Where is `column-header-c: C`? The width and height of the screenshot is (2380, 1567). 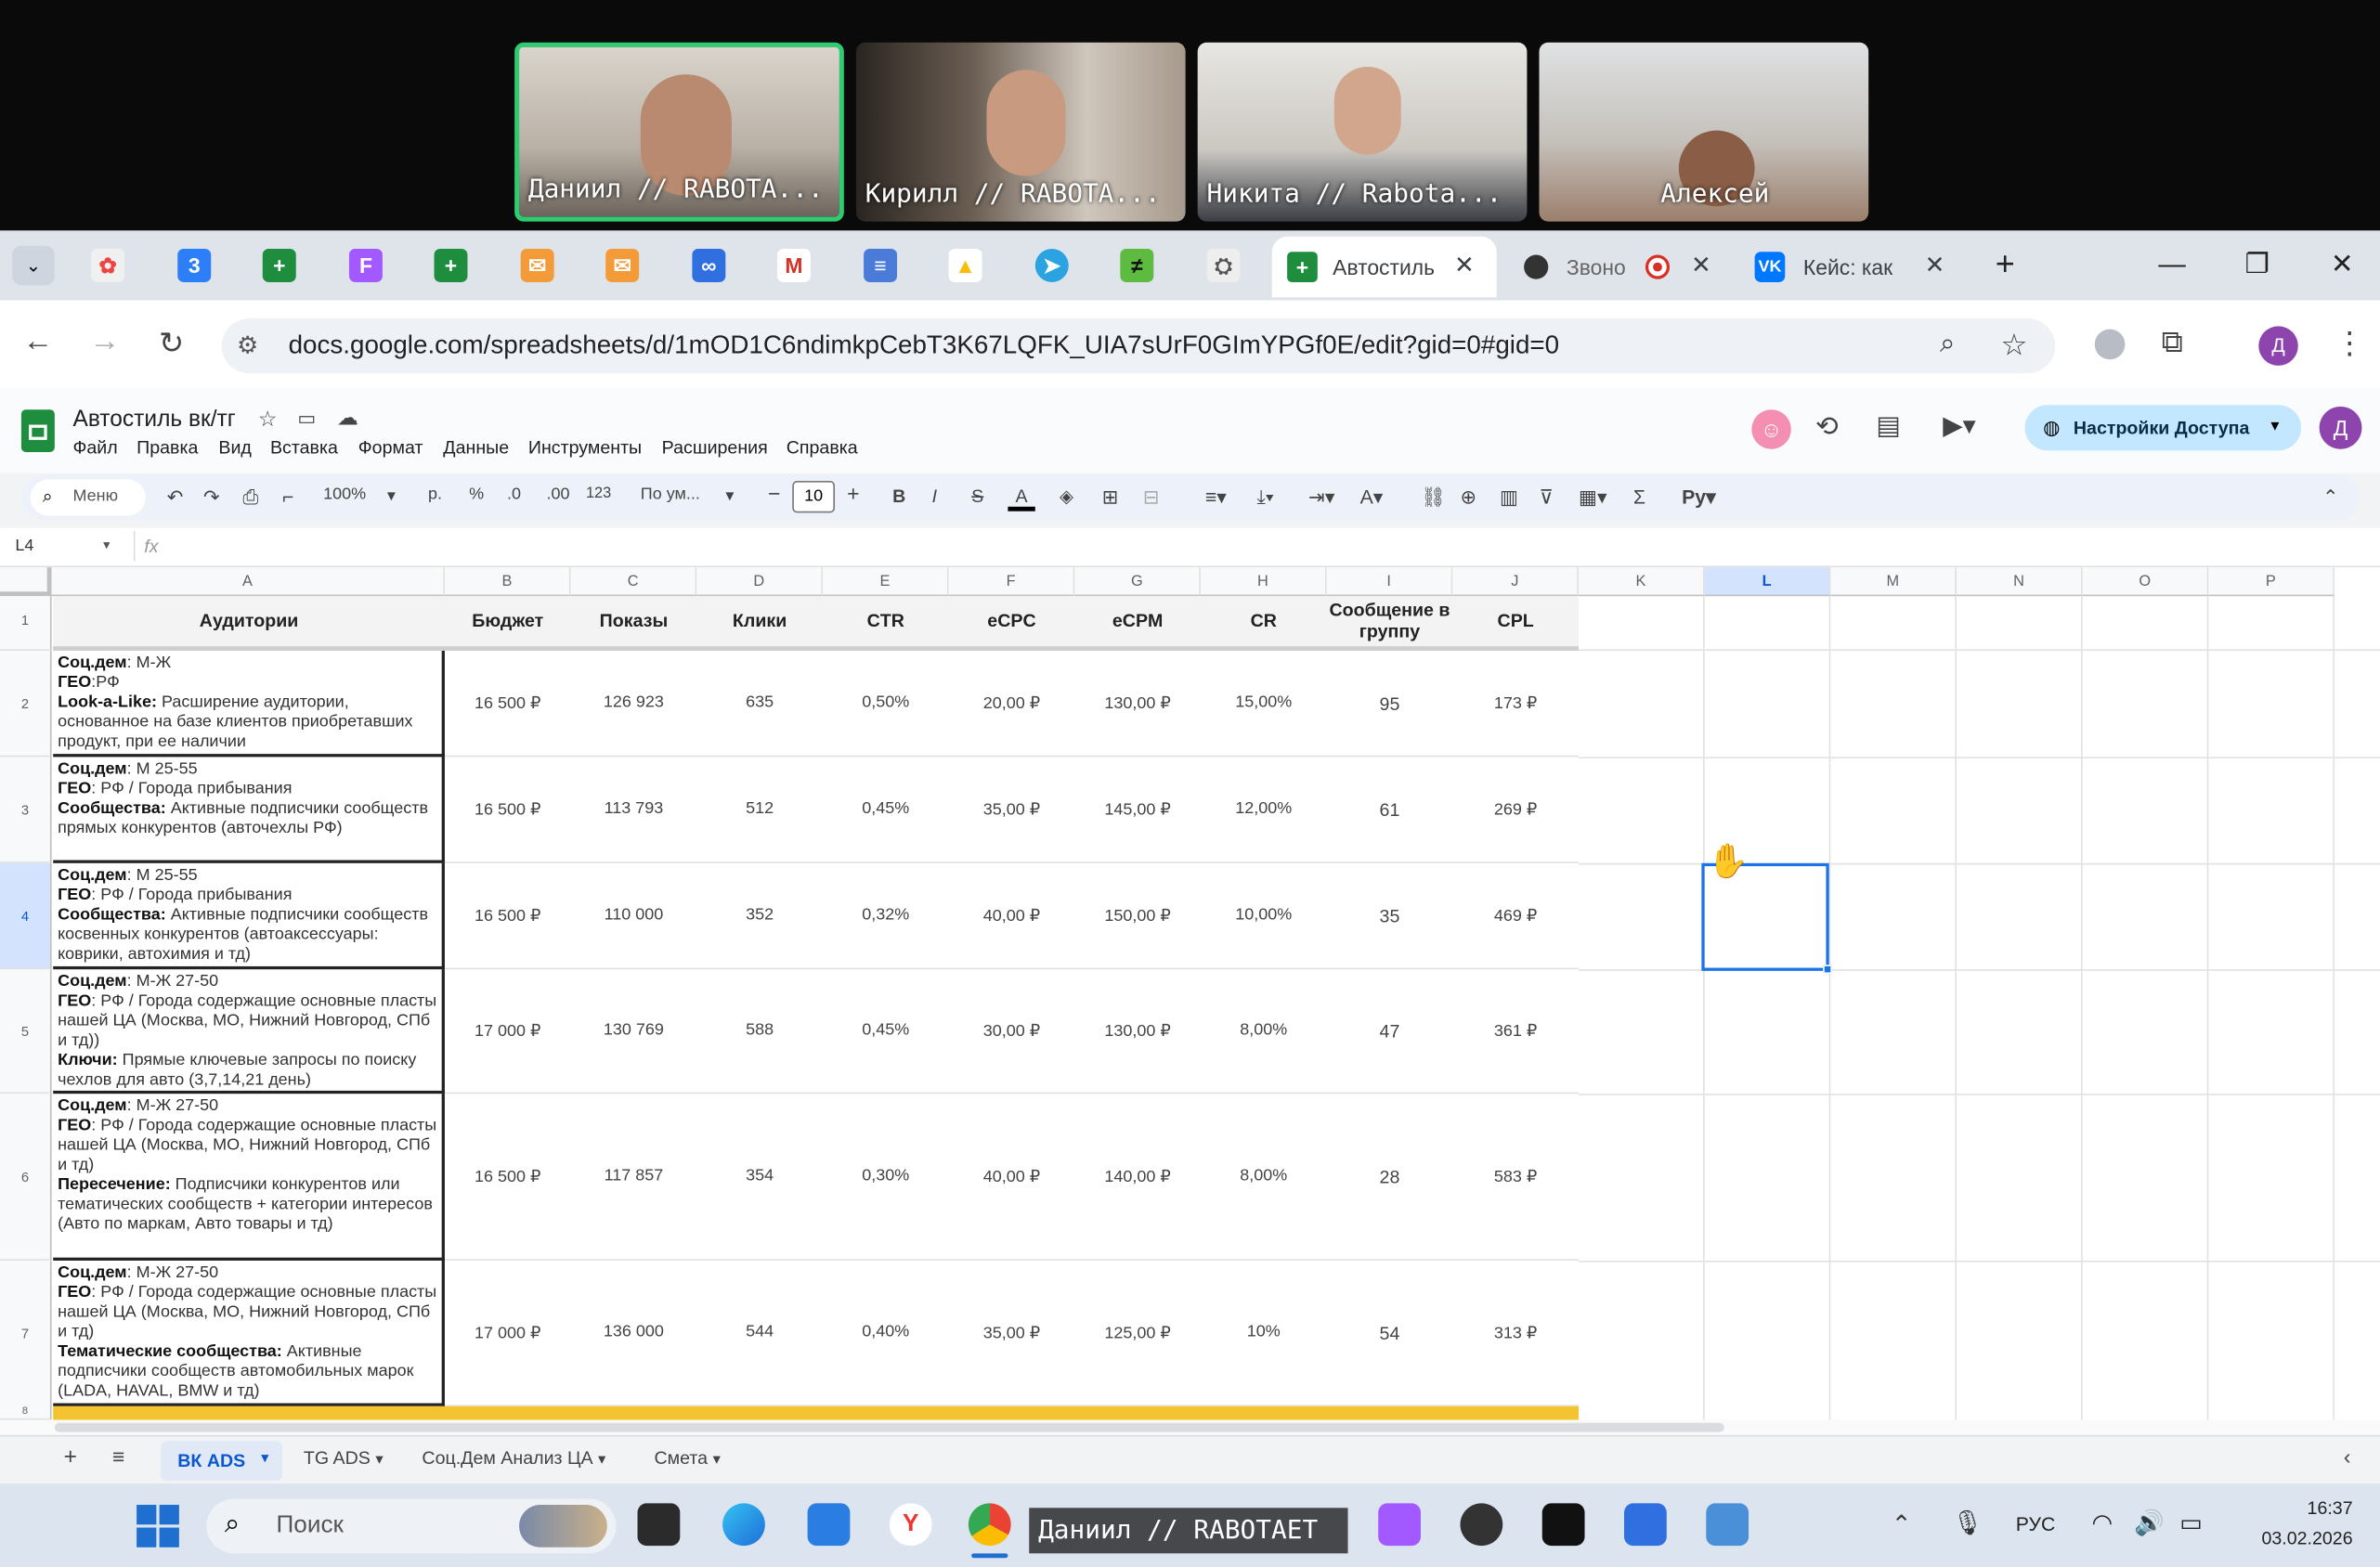 column-header-c: C is located at coordinates (633, 582).